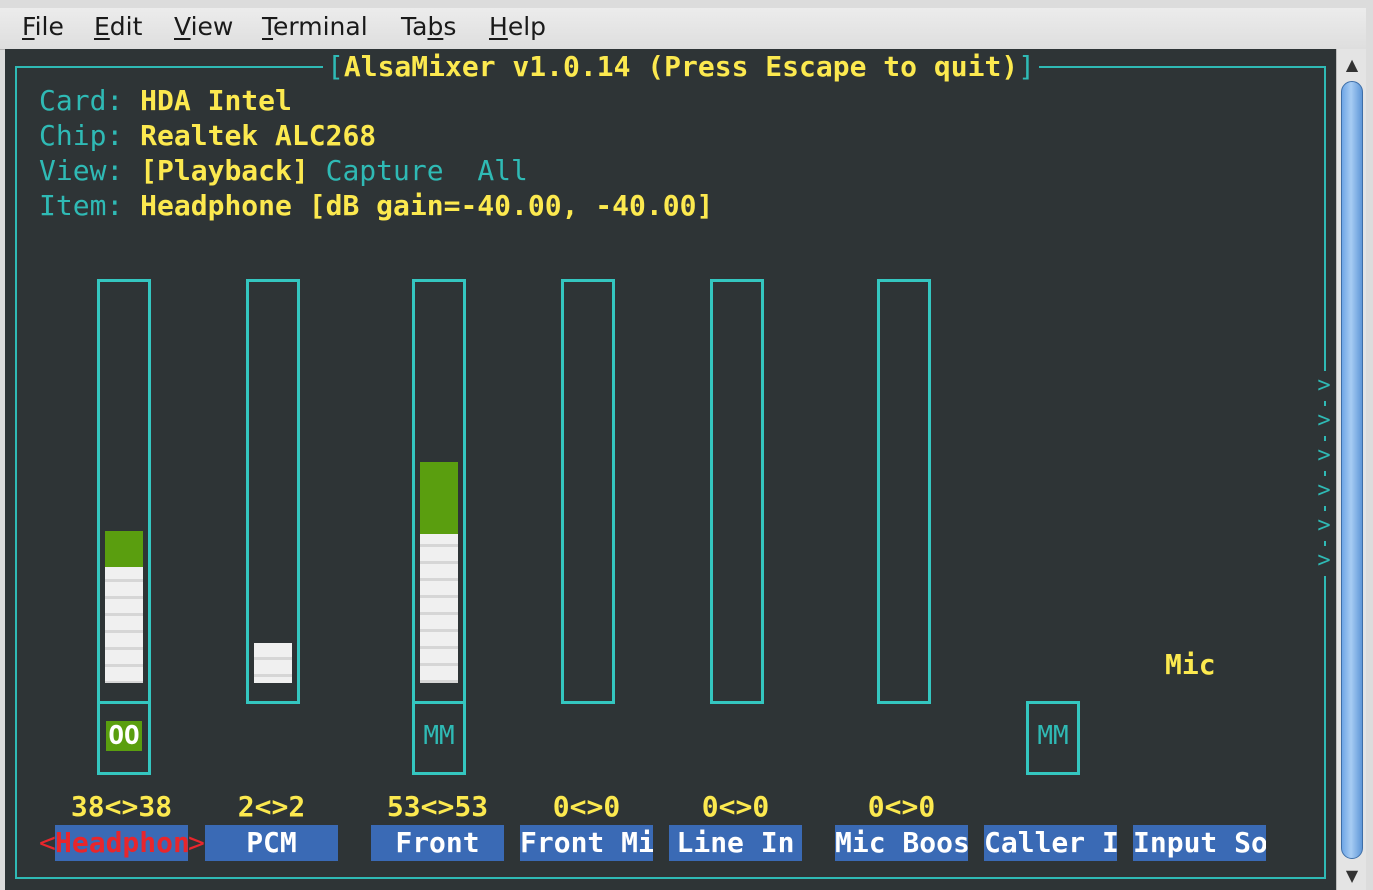 The image size is (1373, 890). Describe the element at coordinates (1027, 66) in the screenshot. I see `title-bracket: ]` at that location.